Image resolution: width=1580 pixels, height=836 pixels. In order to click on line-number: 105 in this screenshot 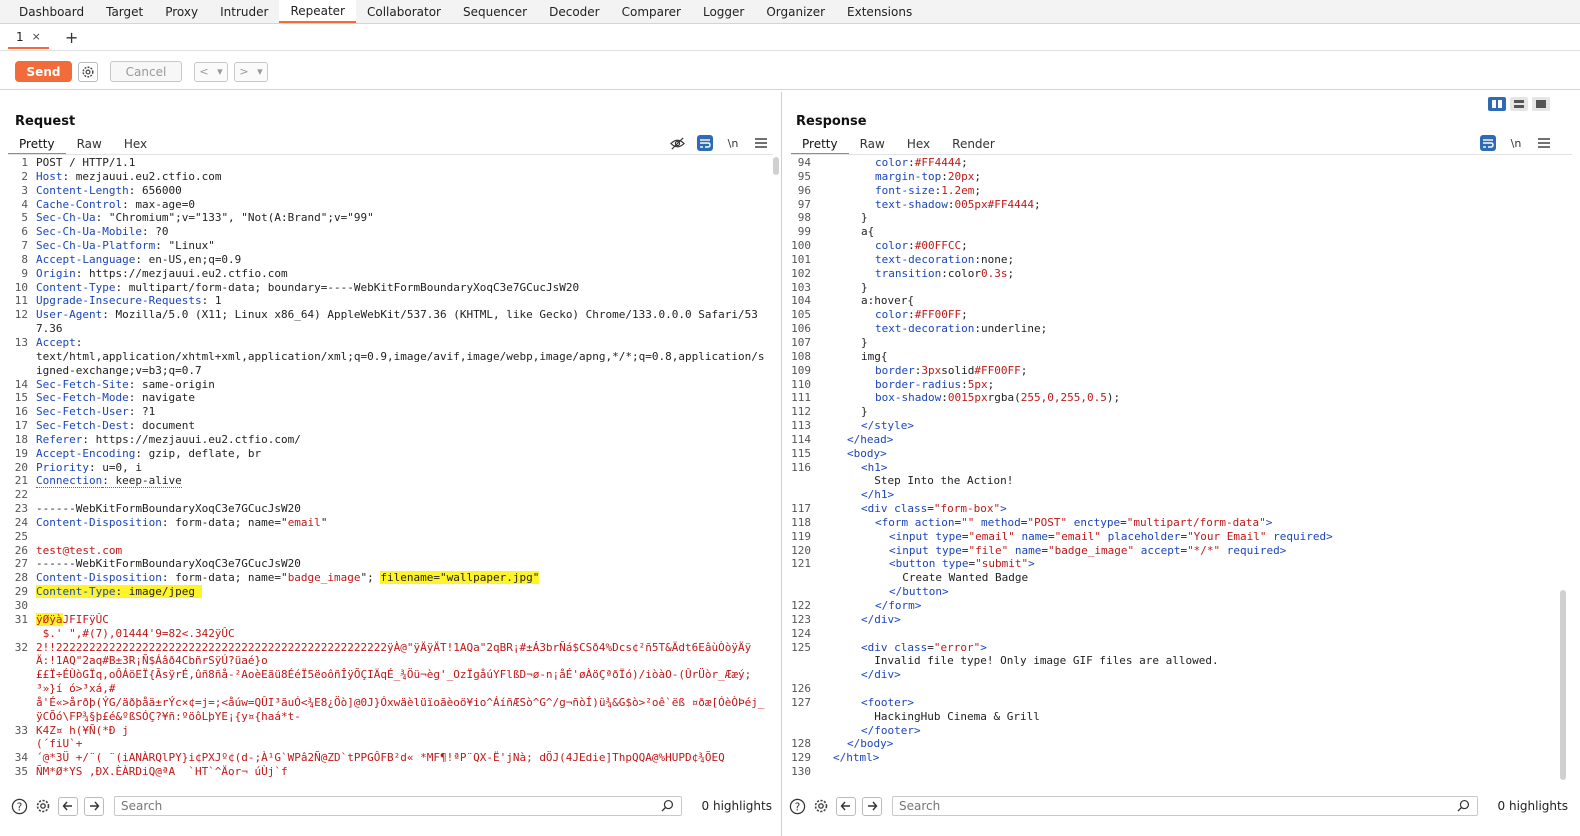, I will do `click(801, 315)`.